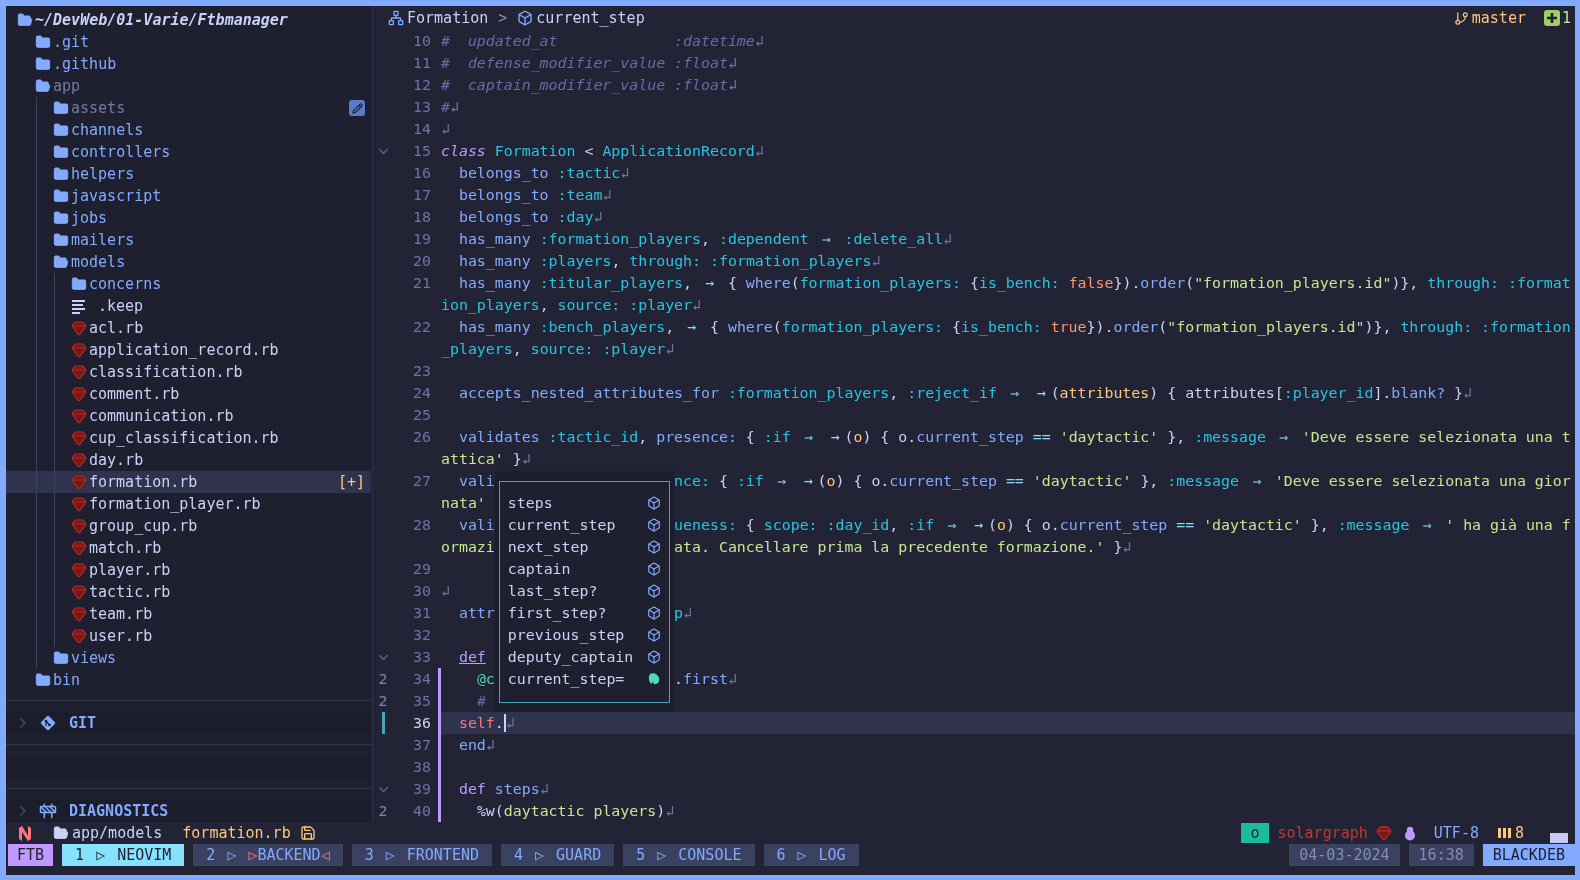 Image resolution: width=1580 pixels, height=880 pixels. Describe the element at coordinates (268, 855) in the screenshot. I see `window-tab: 2 ▷ ▷BACKEND◁` at that location.